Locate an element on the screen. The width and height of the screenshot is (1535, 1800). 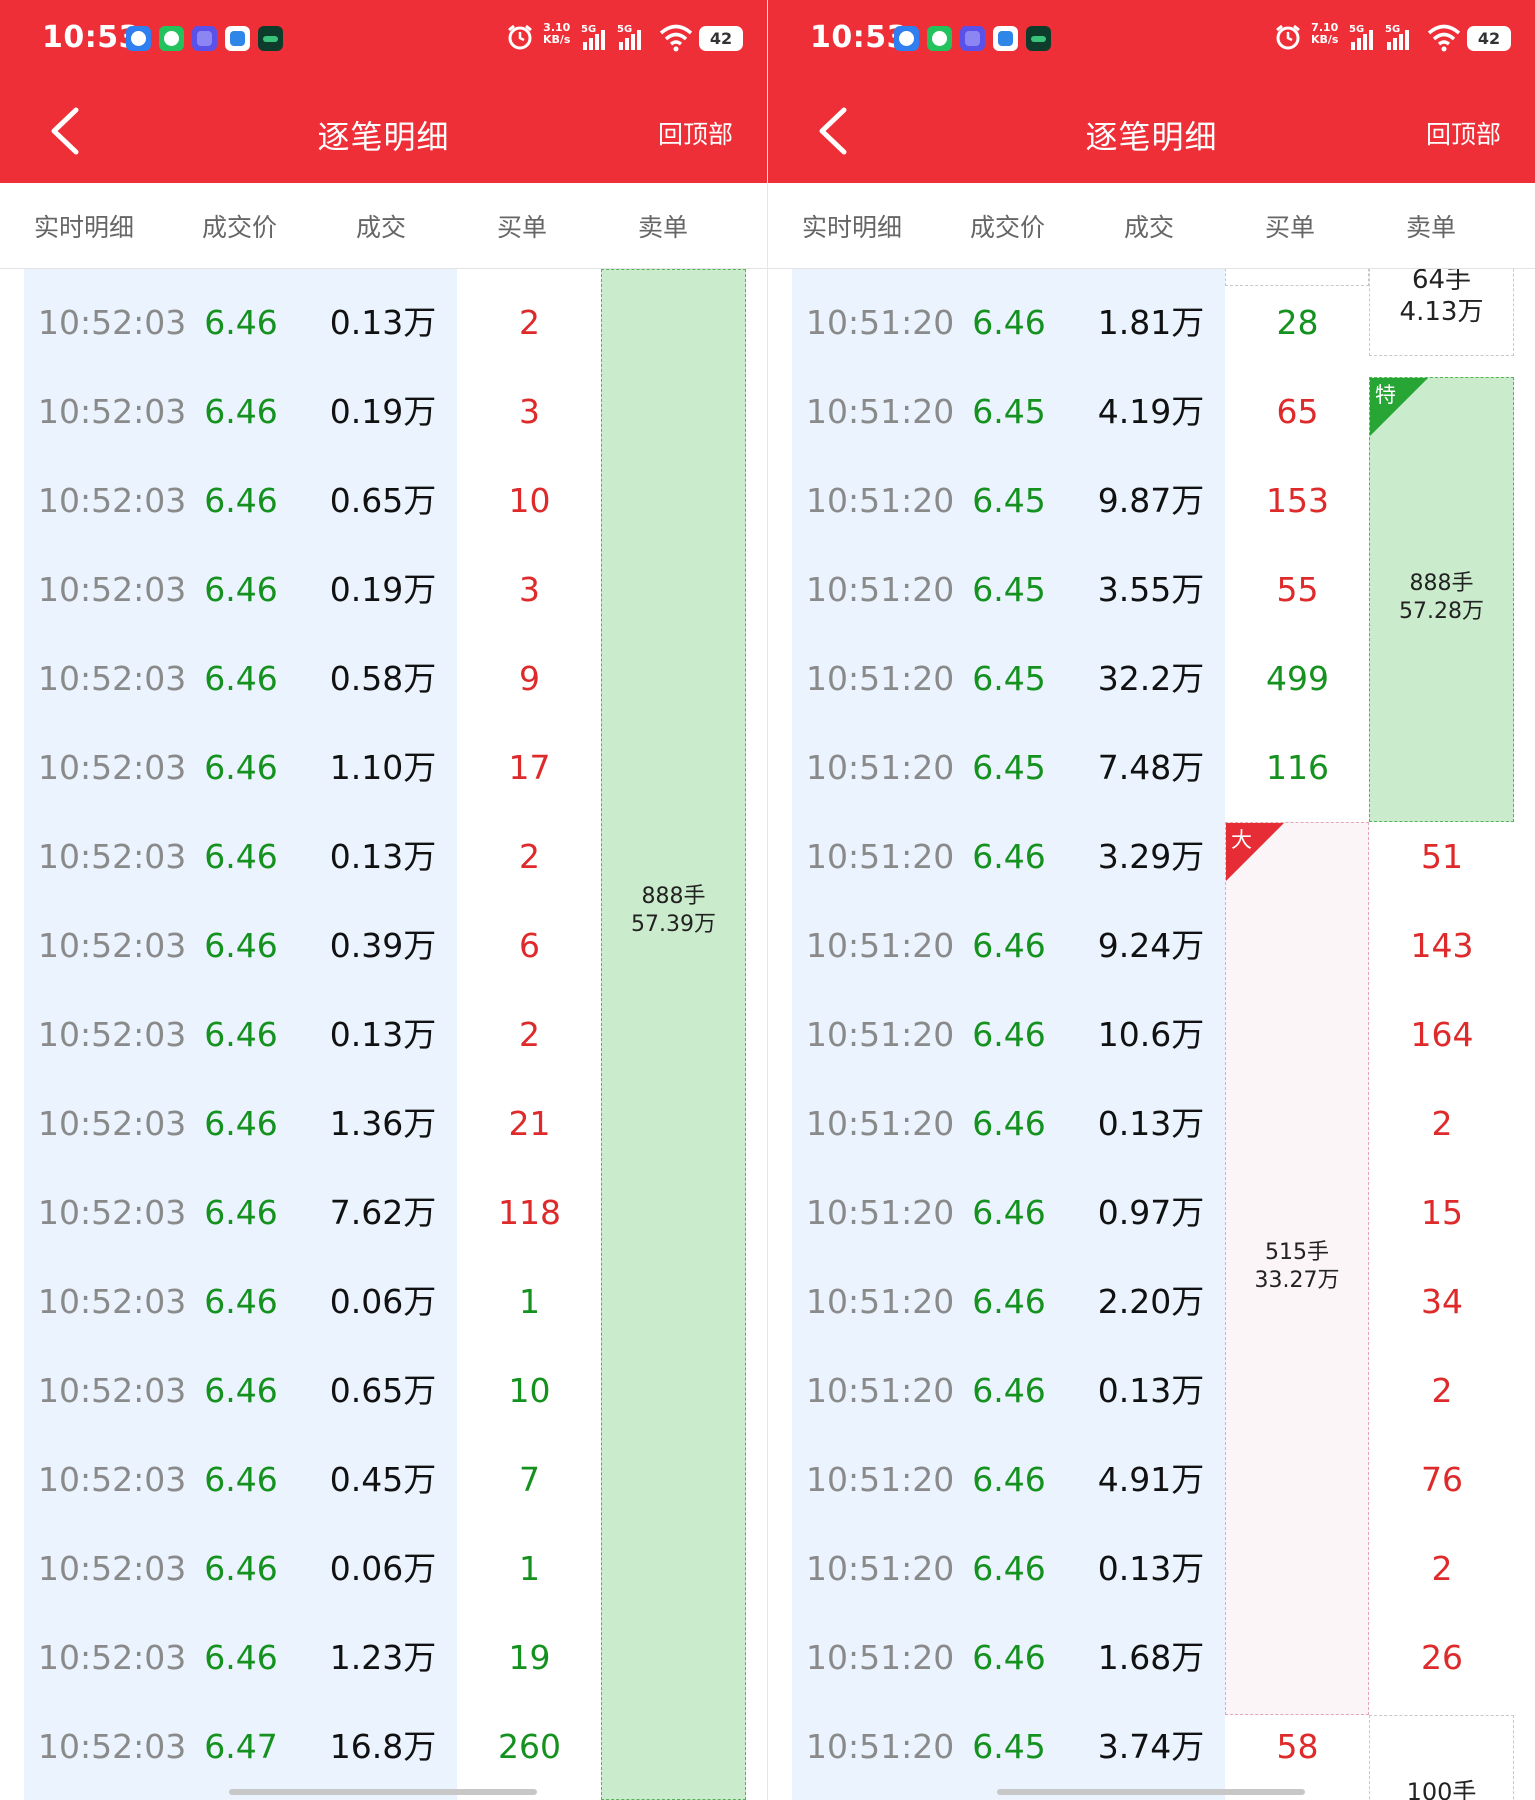
trade-volume: 0.97万 is located at coordinates (1151, 1212).